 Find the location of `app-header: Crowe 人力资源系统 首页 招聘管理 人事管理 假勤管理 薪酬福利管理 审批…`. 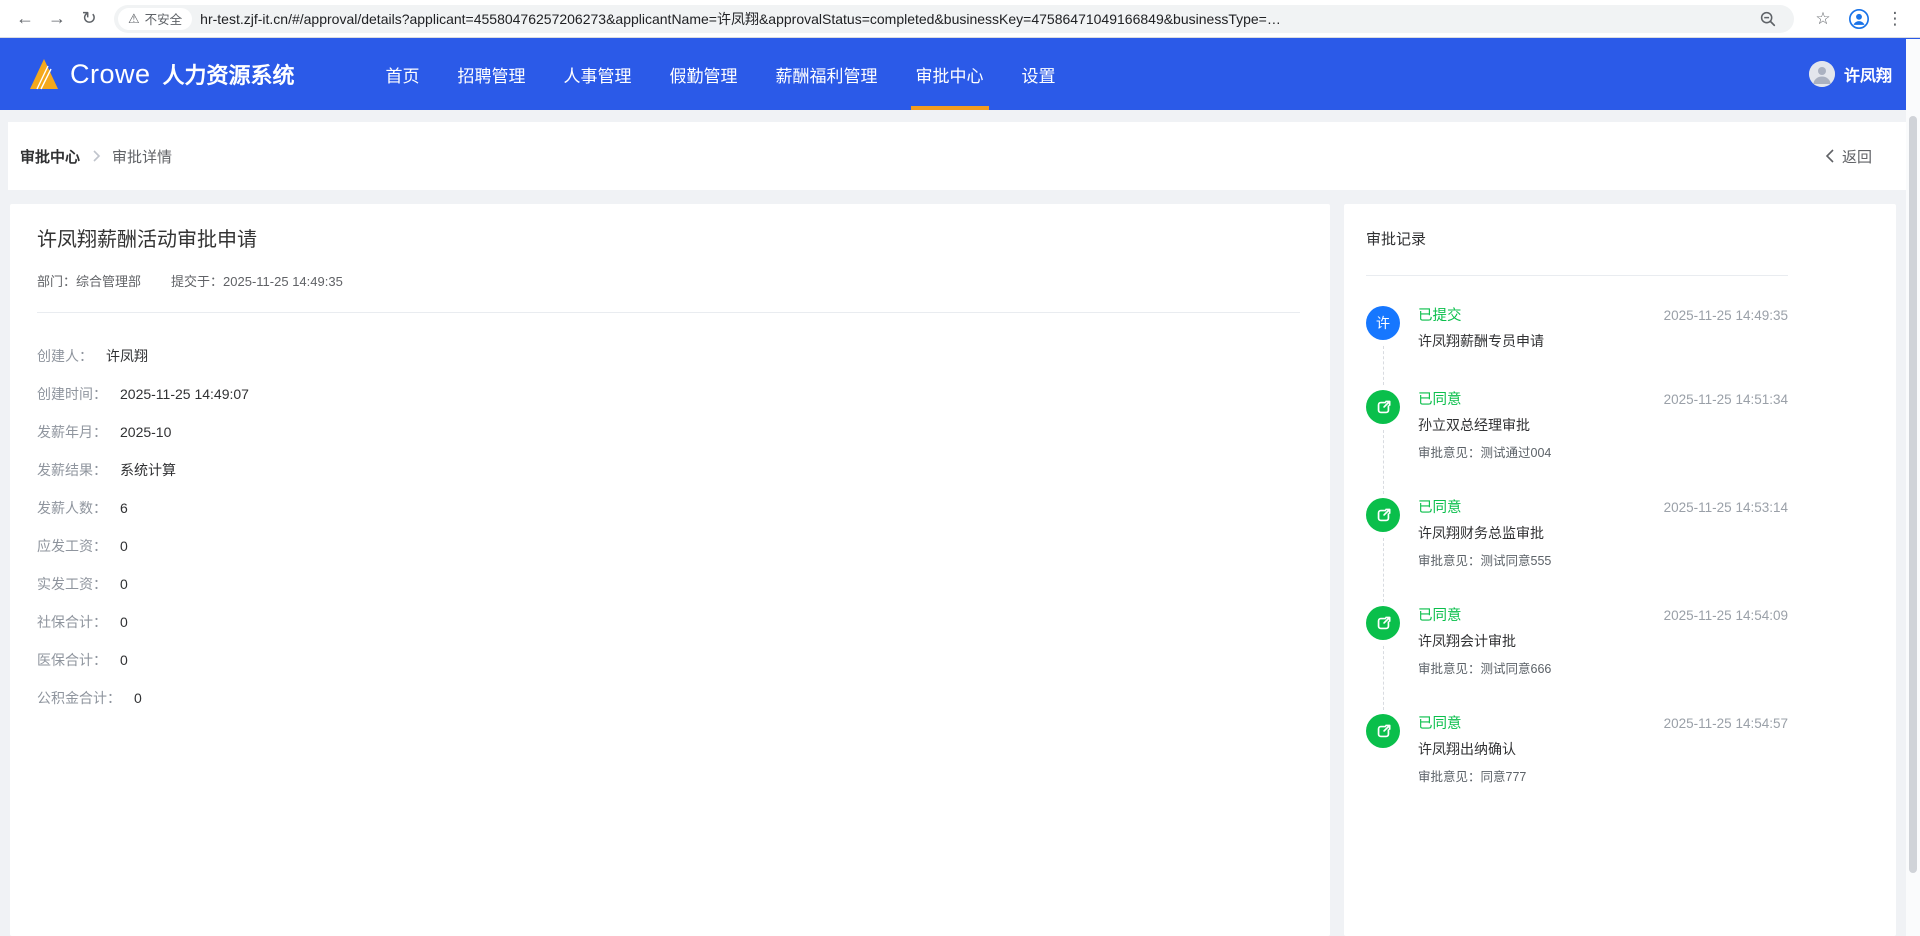

app-header: Crowe 人力资源系统 首页 招聘管理 人事管理 假勤管理 薪酬福利管理 审批… is located at coordinates (960, 74).